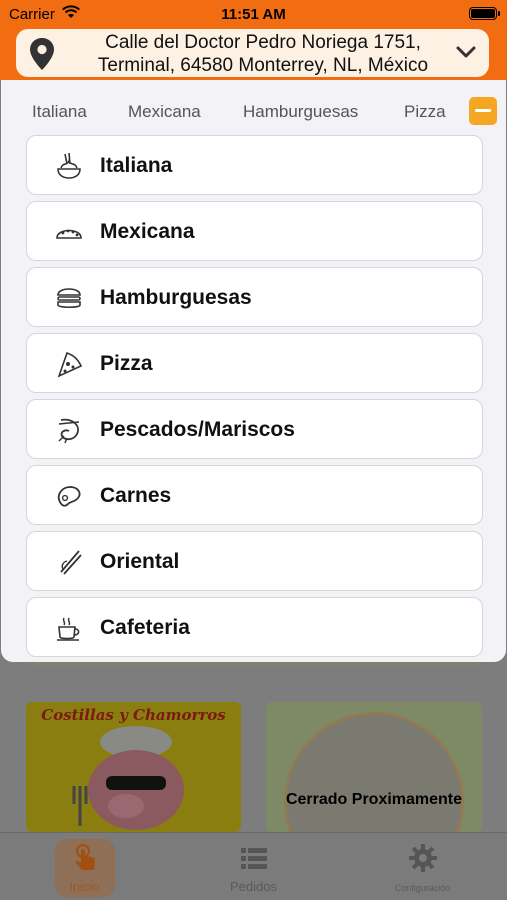 The image size is (507, 900). Describe the element at coordinates (136, 495) in the screenshot. I see `category-label: Carnes` at that location.